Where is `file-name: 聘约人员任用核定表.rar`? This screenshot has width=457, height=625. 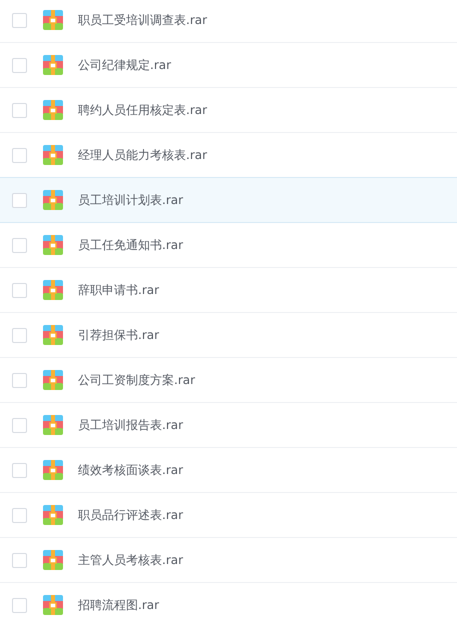 file-name: 聘约人员任用核定表.rar is located at coordinates (143, 110).